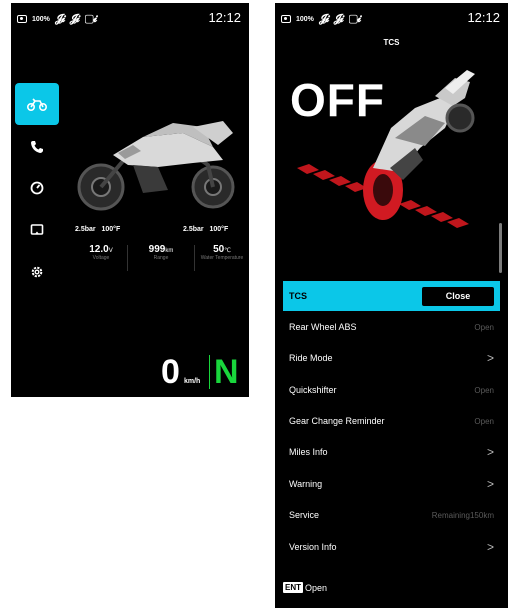 This screenshot has width=509, height=608. I want to click on gear-indicator: N, so click(226, 372).